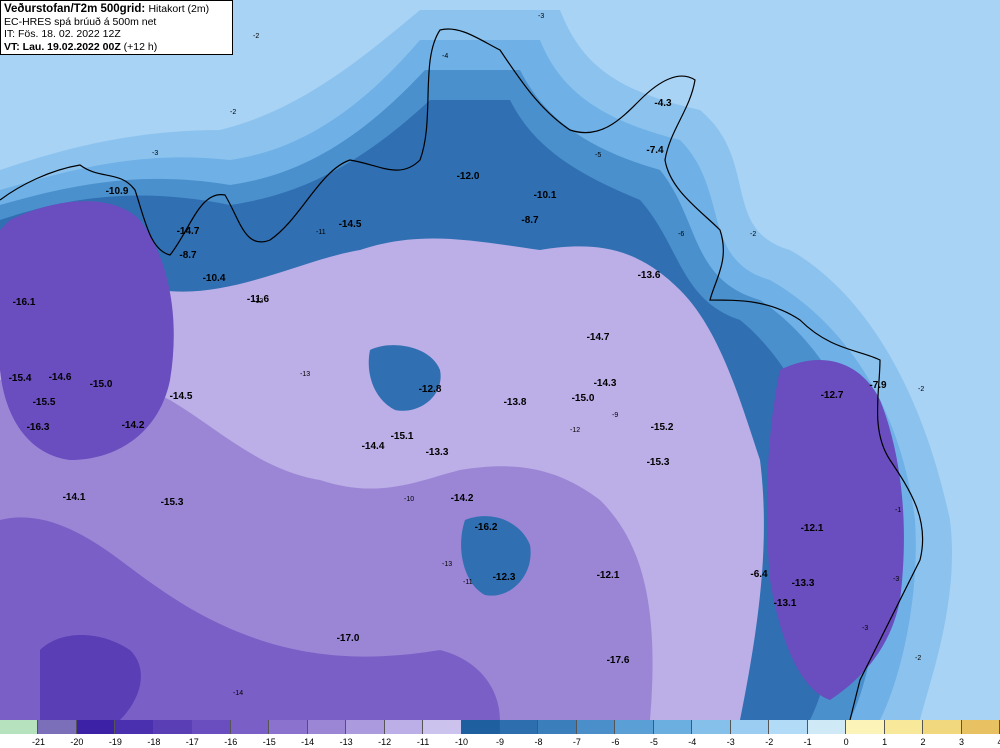  Describe the element at coordinates (77, 742) in the screenshot. I see `colorbar-label: -20` at that location.